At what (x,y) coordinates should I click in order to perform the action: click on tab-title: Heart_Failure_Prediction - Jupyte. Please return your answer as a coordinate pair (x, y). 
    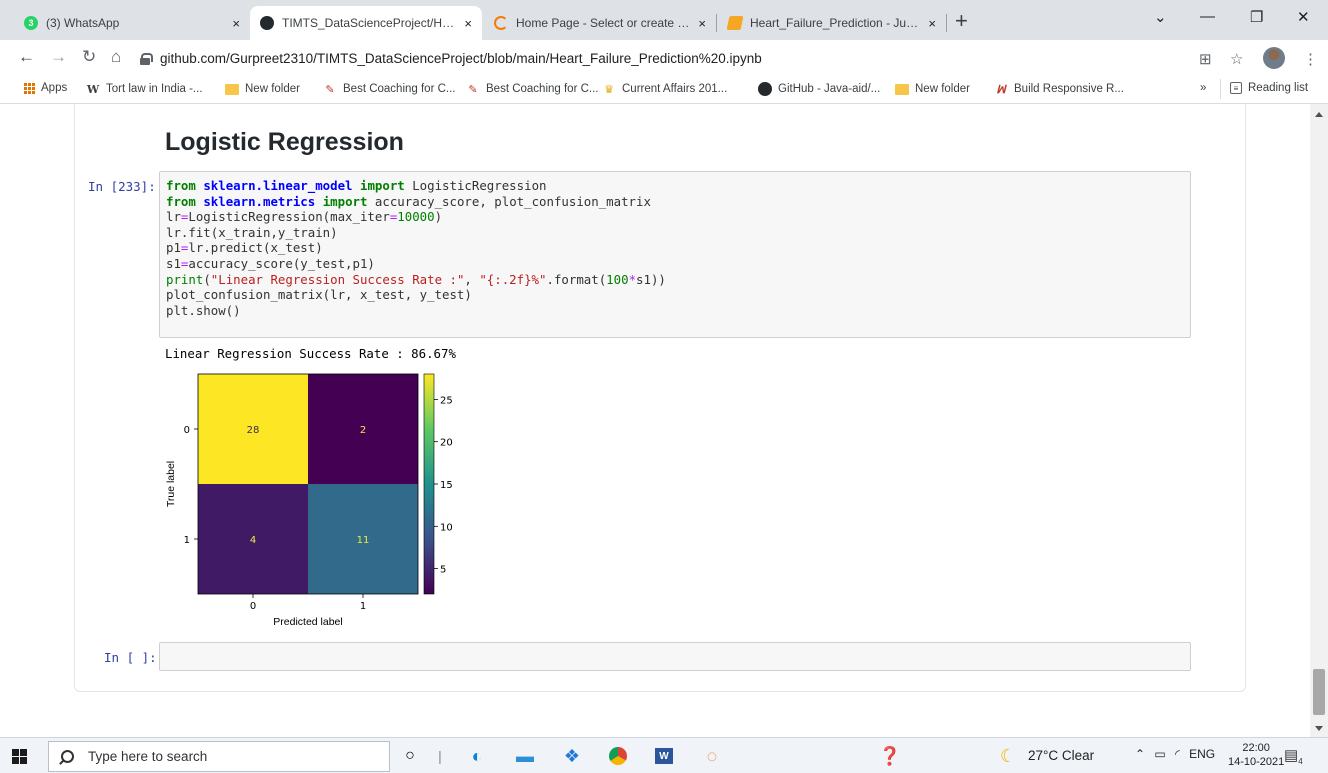
    Looking at the image, I should click on (835, 23).